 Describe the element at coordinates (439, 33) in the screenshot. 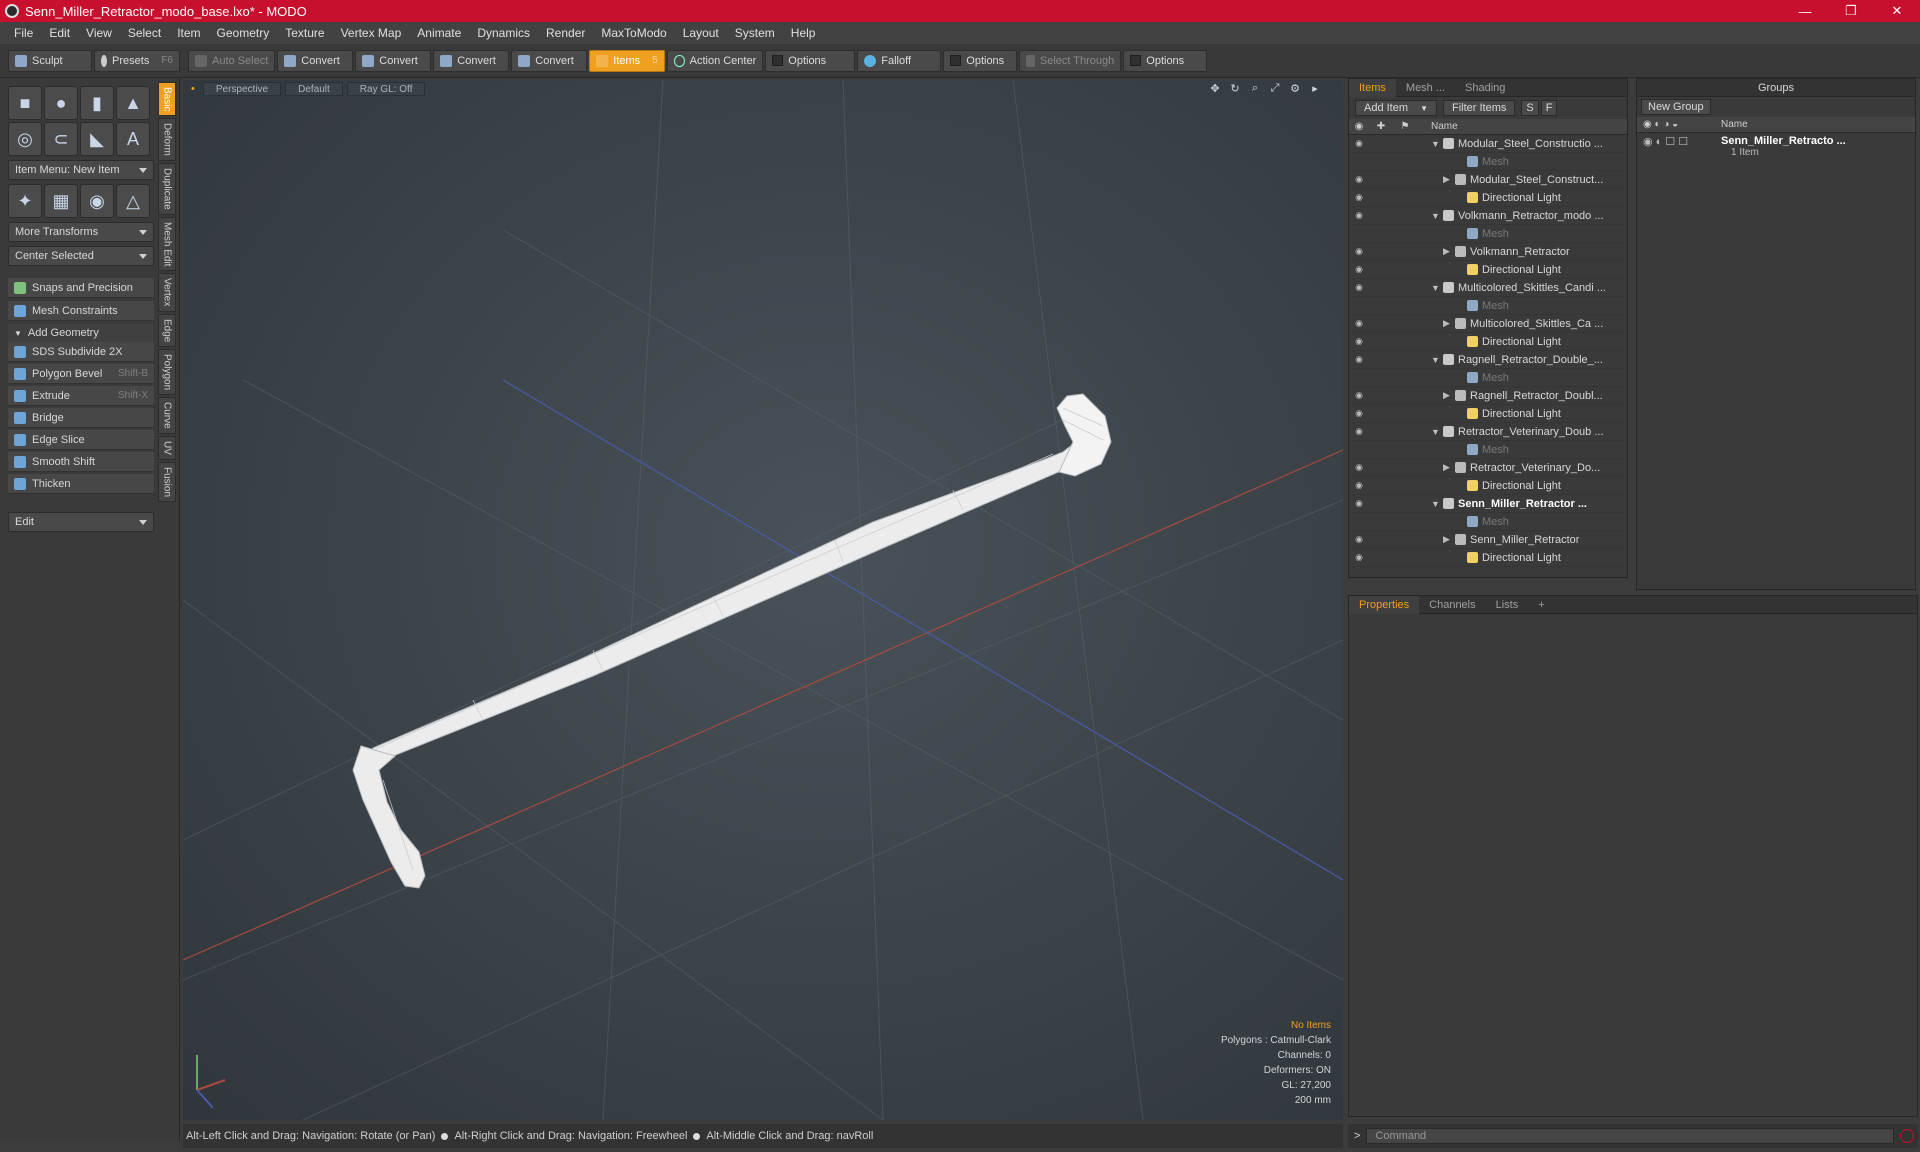

I see `menu-animate: Animate` at that location.